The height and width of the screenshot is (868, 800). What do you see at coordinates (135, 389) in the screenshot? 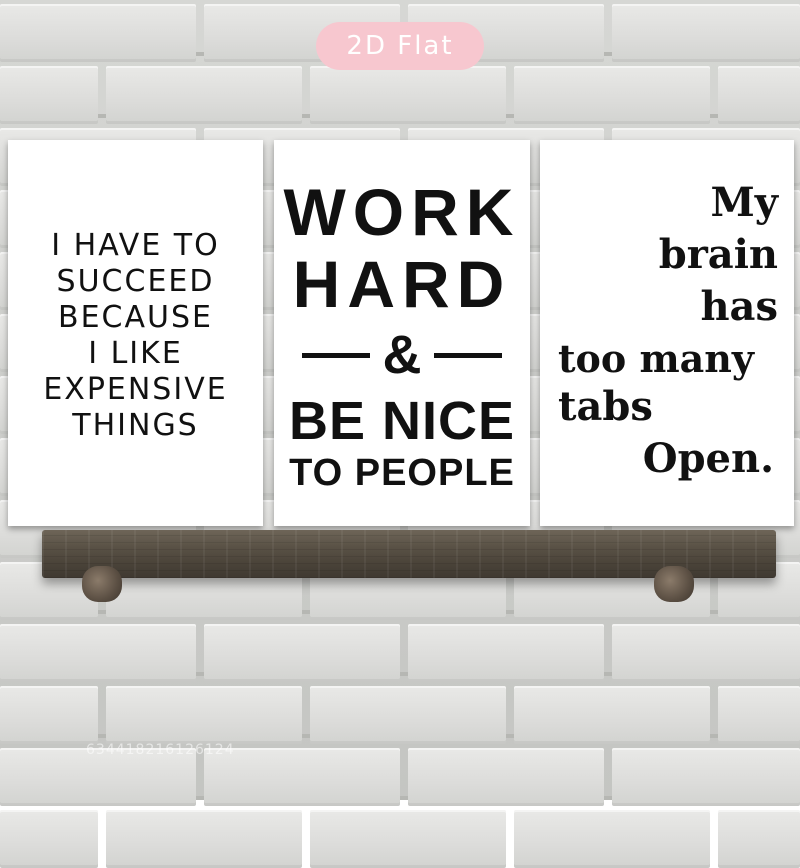
I see `poster-left-line: EXPENSIVE` at bounding box center [135, 389].